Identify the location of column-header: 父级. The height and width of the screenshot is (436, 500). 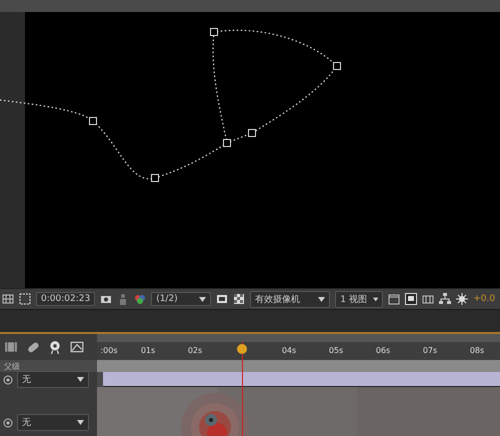
(12, 366).